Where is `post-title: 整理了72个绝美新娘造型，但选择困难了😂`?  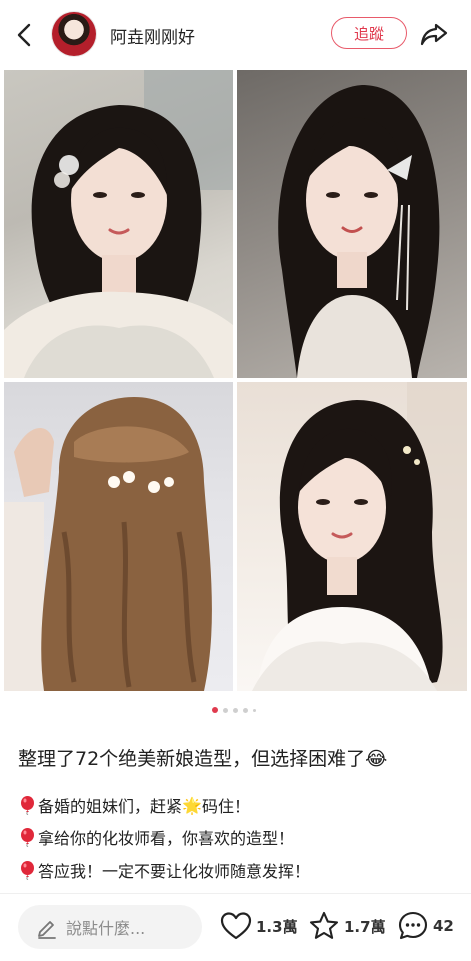 post-title: 整理了72个绝美新娘造型，但选择困难了😂 is located at coordinates (203, 759).